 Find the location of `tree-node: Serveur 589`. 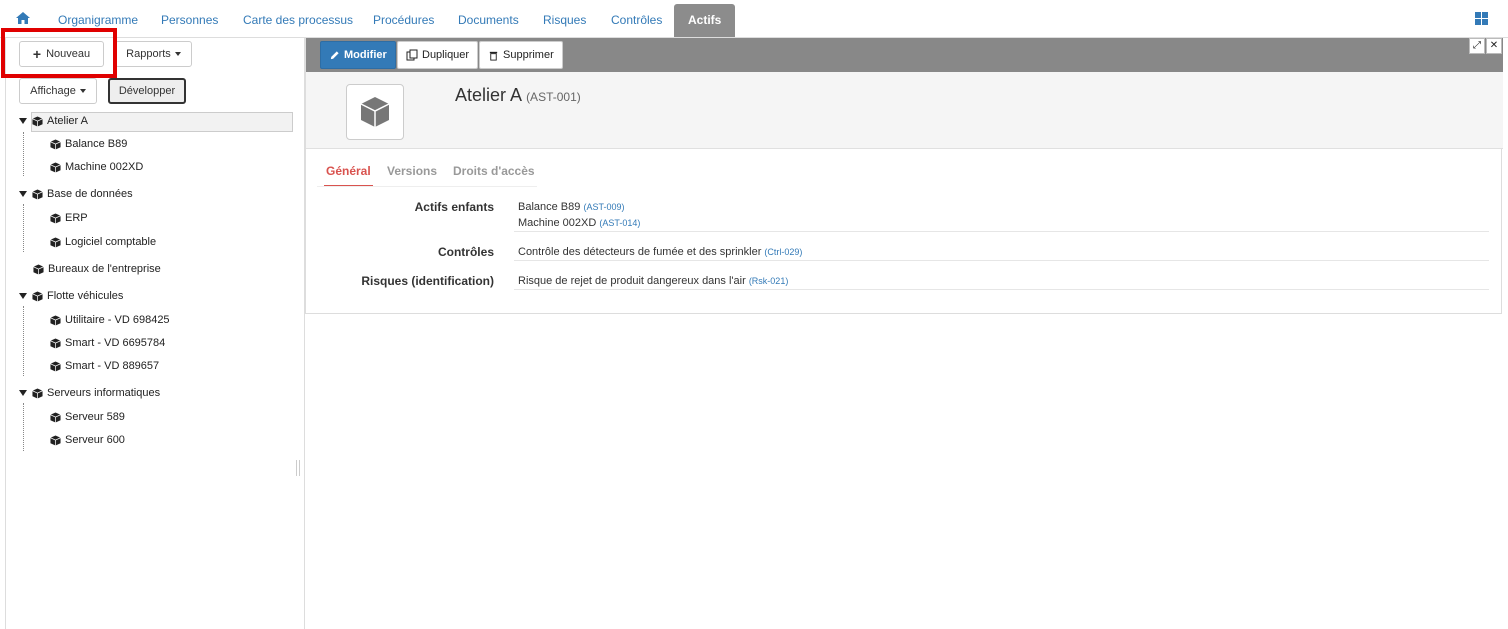

tree-node: Serveur 589 is located at coordinates (87, 417).